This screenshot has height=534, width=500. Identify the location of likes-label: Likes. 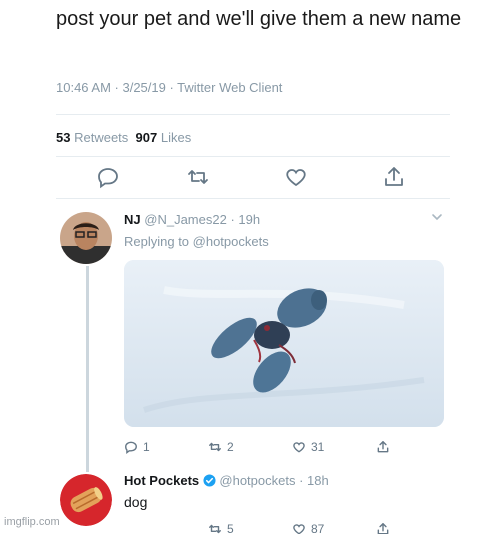
(176, 137).